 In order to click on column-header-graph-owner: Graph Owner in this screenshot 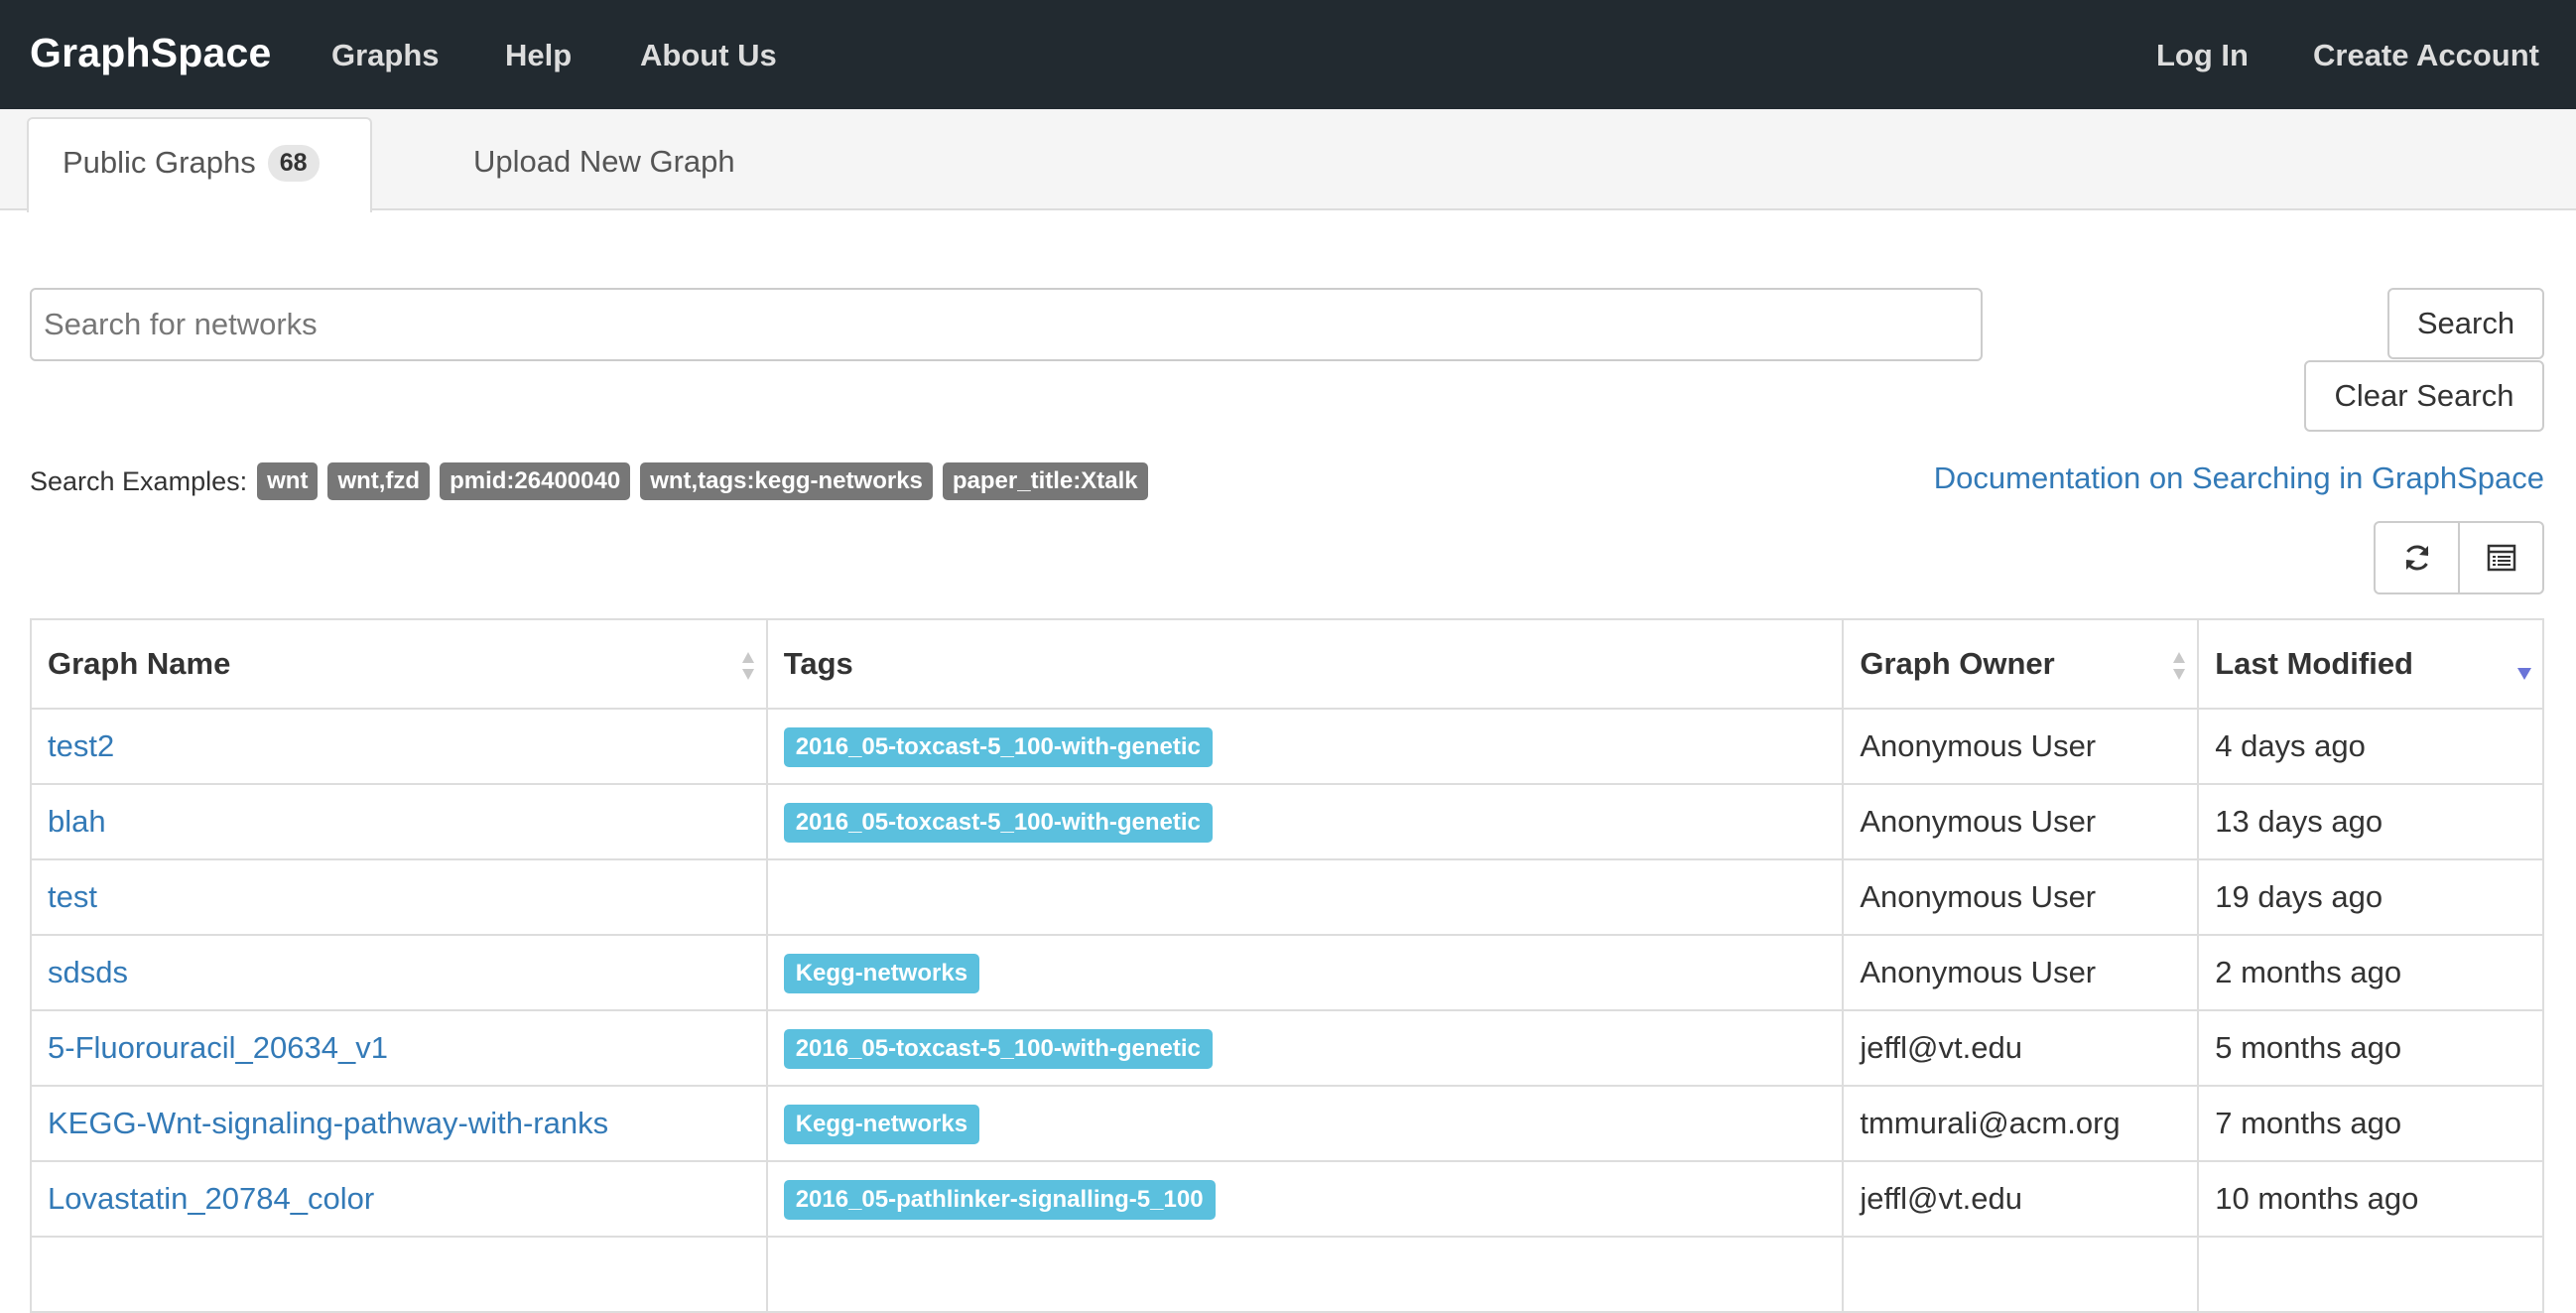, I will do `click(2021, 664)`.